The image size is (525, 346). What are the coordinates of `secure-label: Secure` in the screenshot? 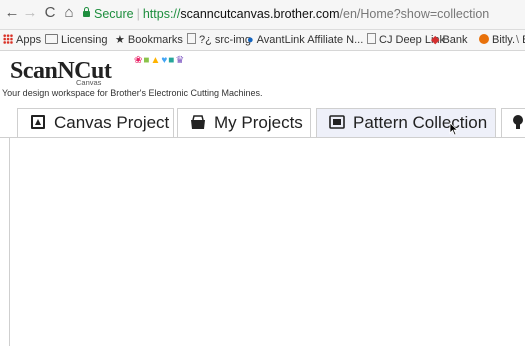 It's located at (114, 14).